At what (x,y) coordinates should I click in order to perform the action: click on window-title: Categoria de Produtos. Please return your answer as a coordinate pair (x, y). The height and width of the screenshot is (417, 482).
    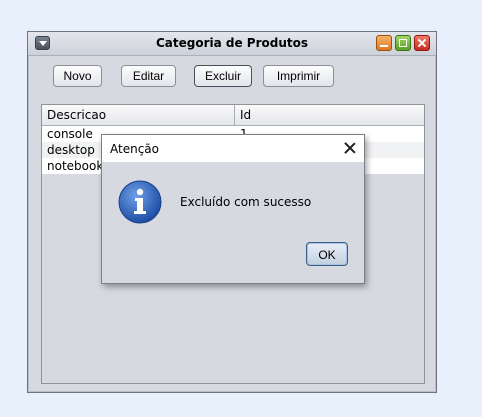
    Looking at the image, I should click on (232, 43).